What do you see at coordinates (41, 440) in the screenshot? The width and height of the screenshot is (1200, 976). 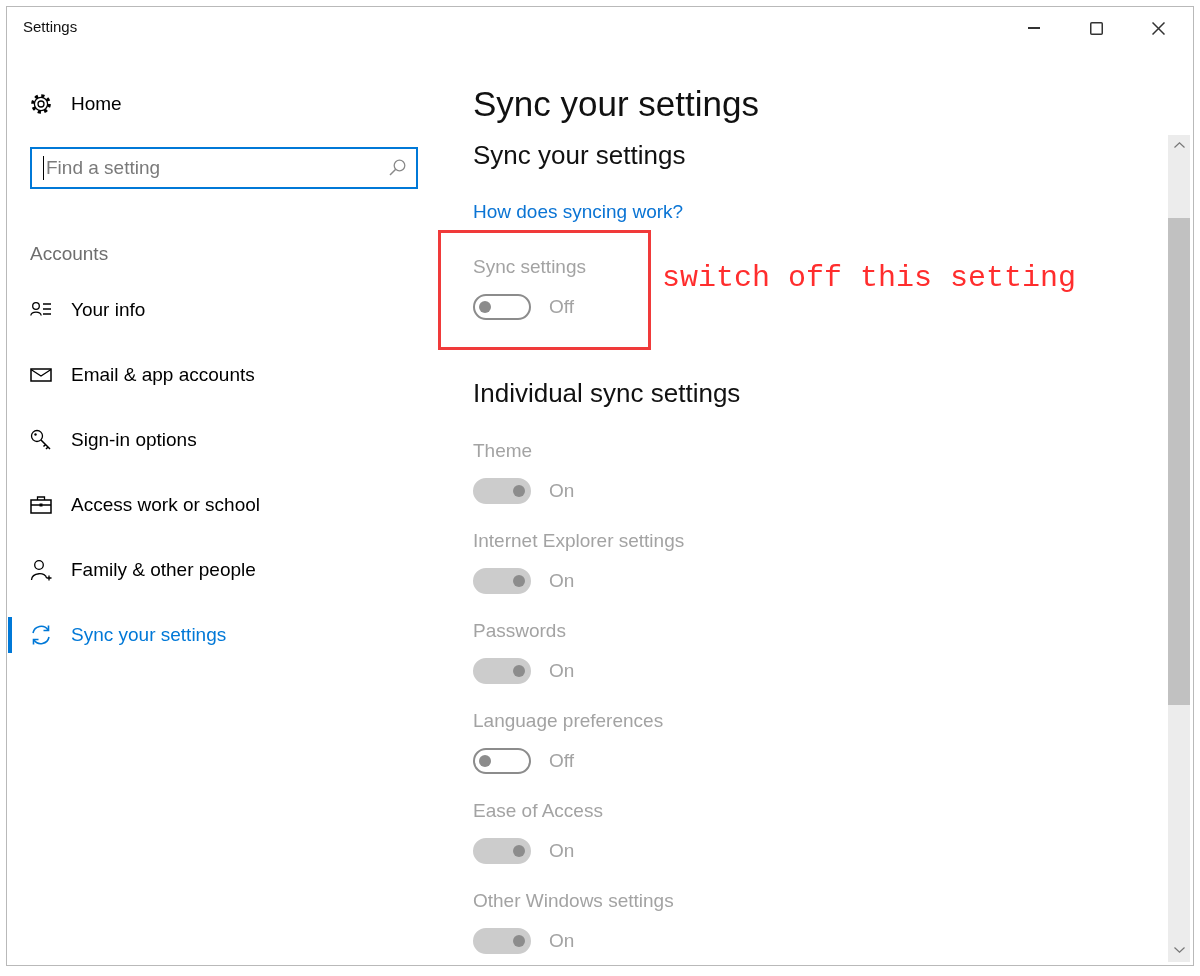 I see `key-icon` at bounding box center [41, 440].